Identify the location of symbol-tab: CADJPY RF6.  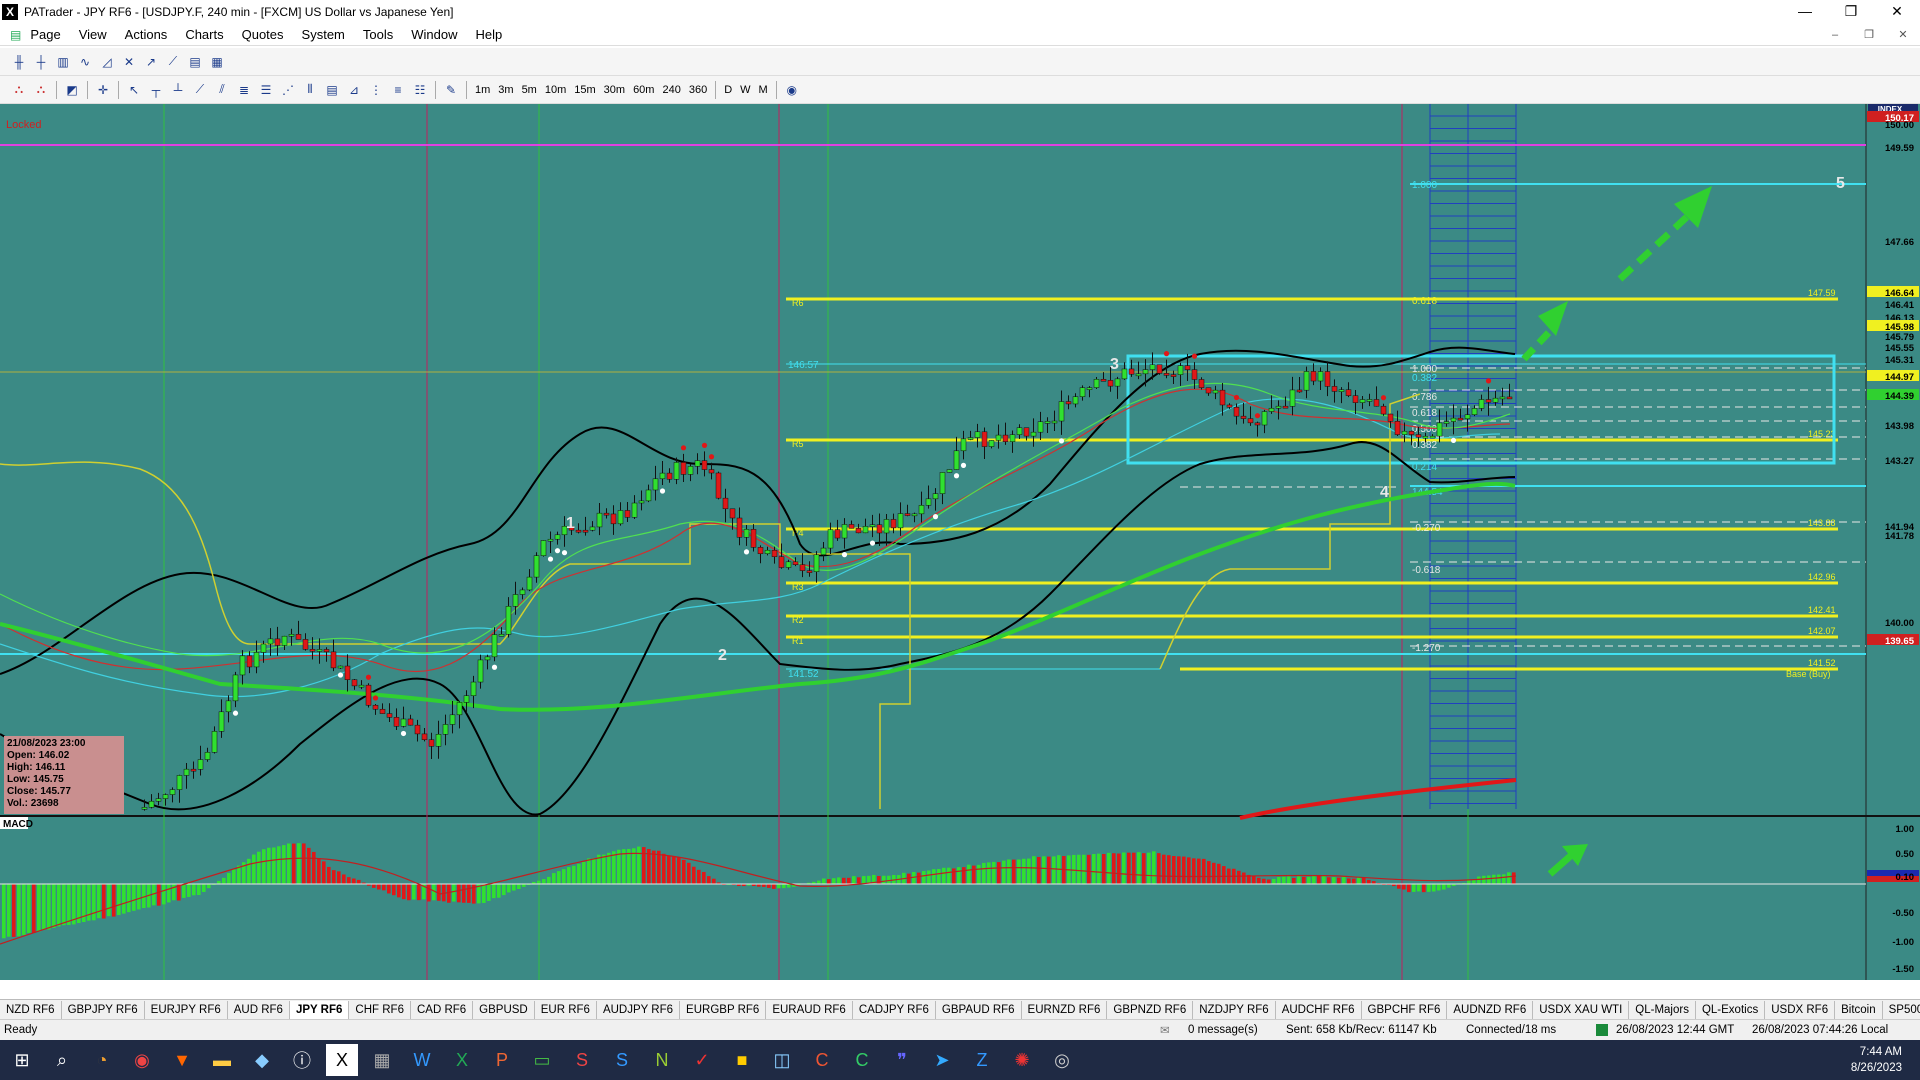
(894, 1009).